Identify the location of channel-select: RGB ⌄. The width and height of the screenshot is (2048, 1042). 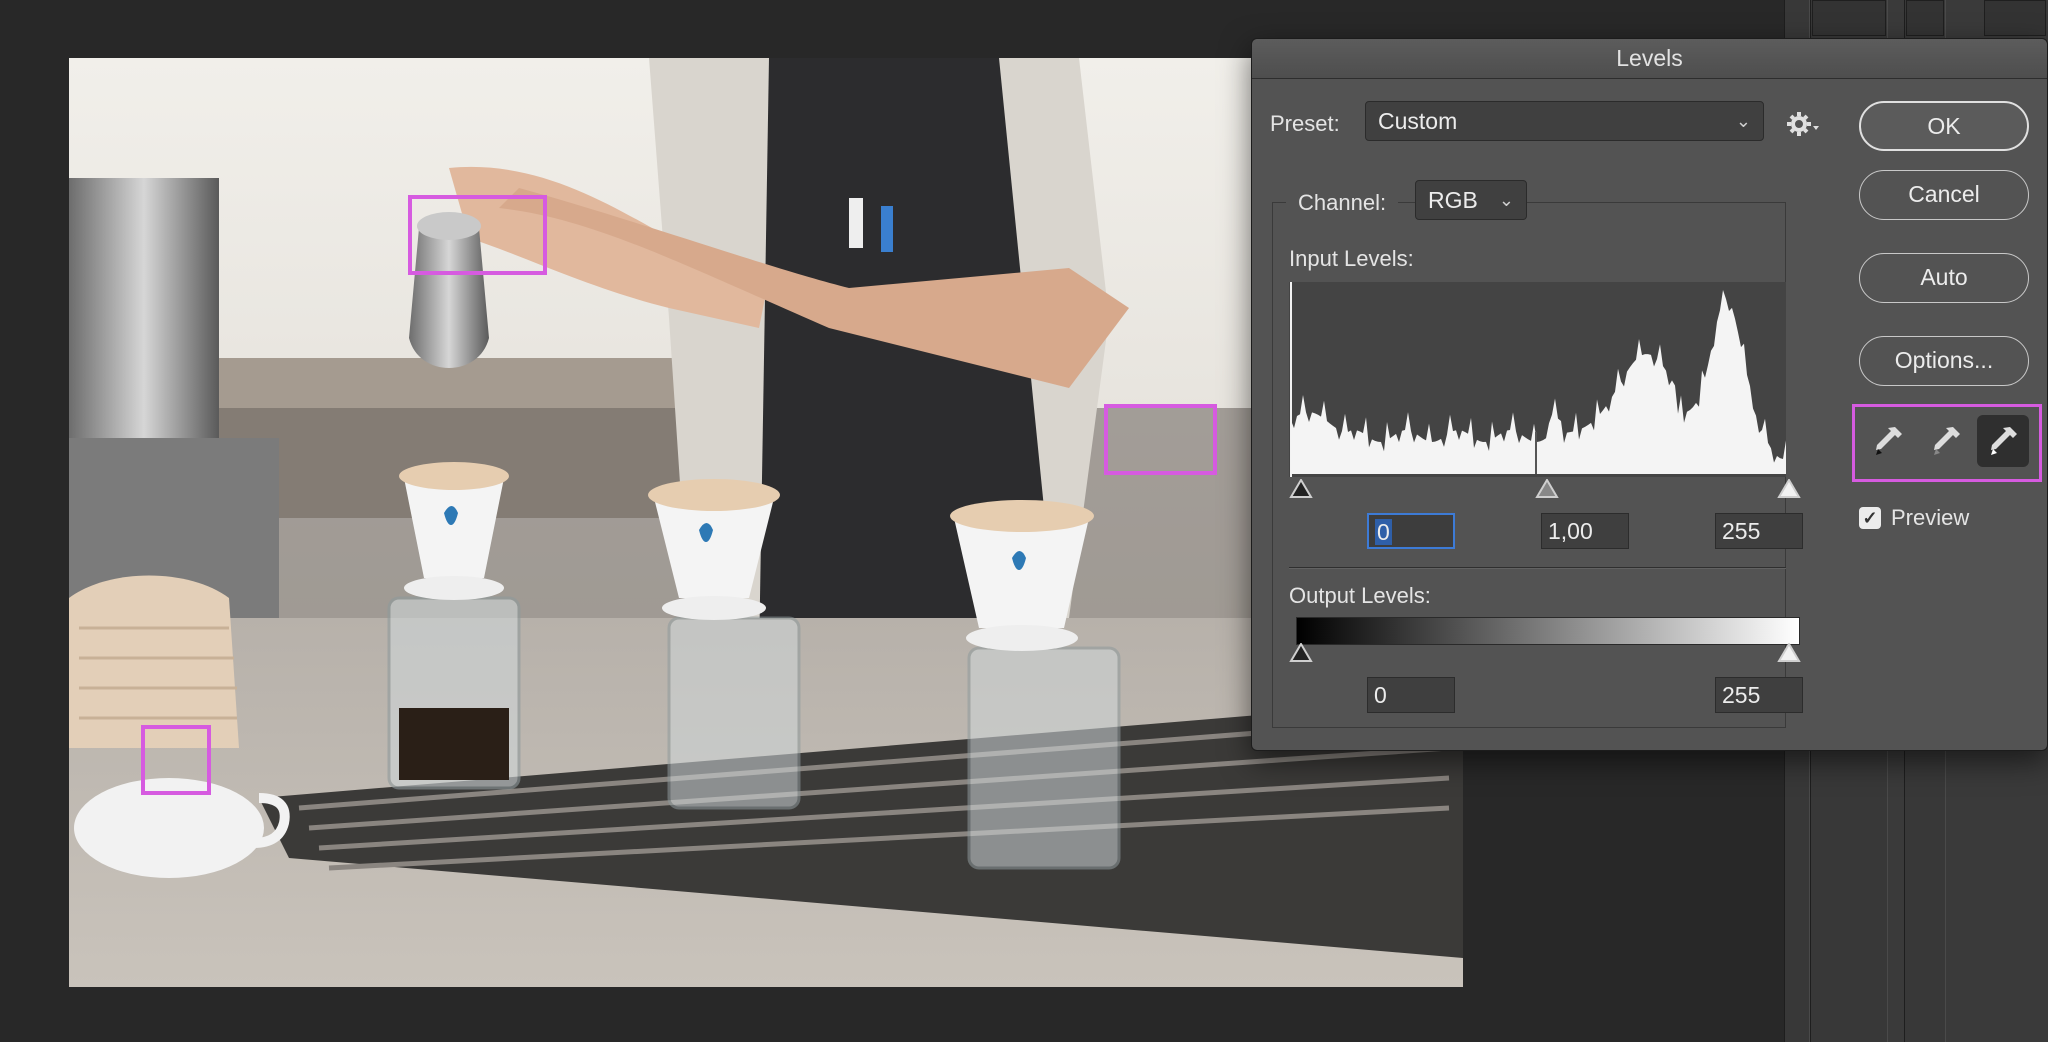
(1471, 200).